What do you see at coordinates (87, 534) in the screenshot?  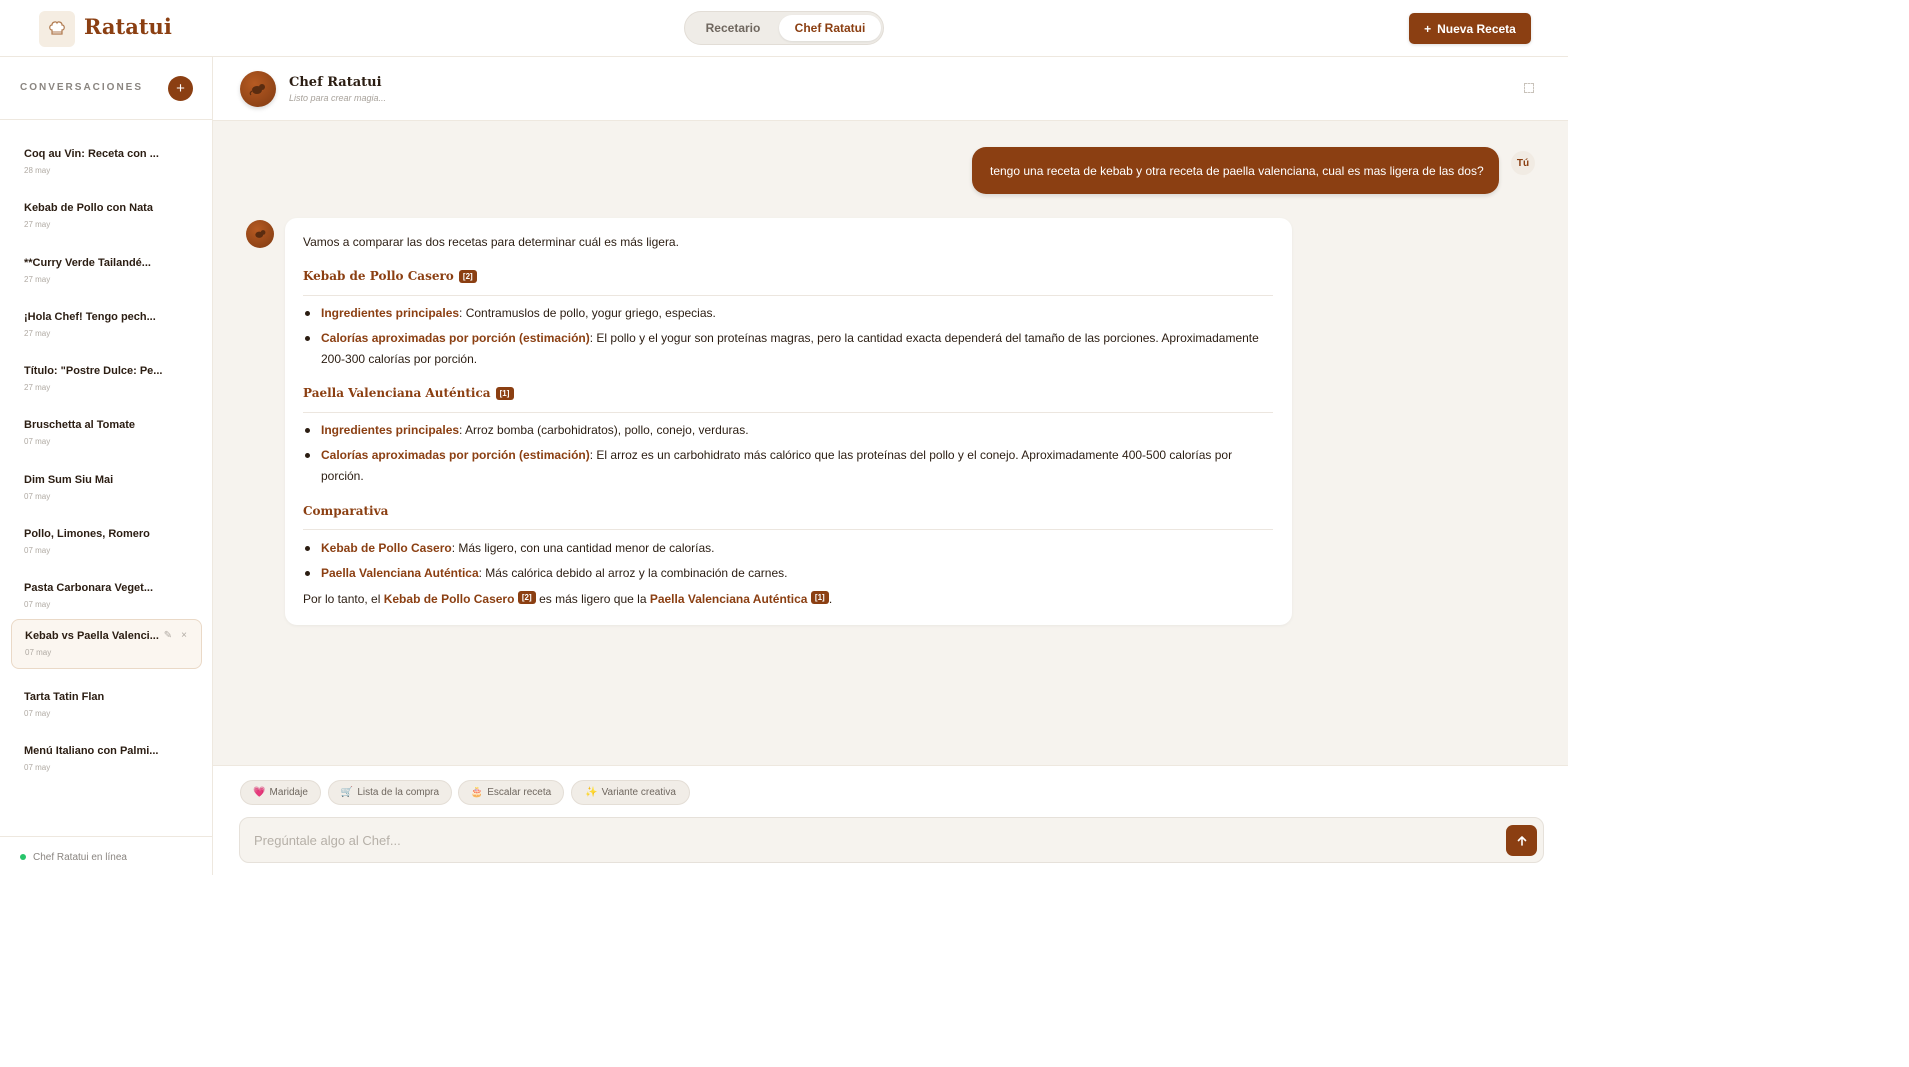 I see `conversation-title: Pollo, Limones, Romero` at bounding box center [87, 534].